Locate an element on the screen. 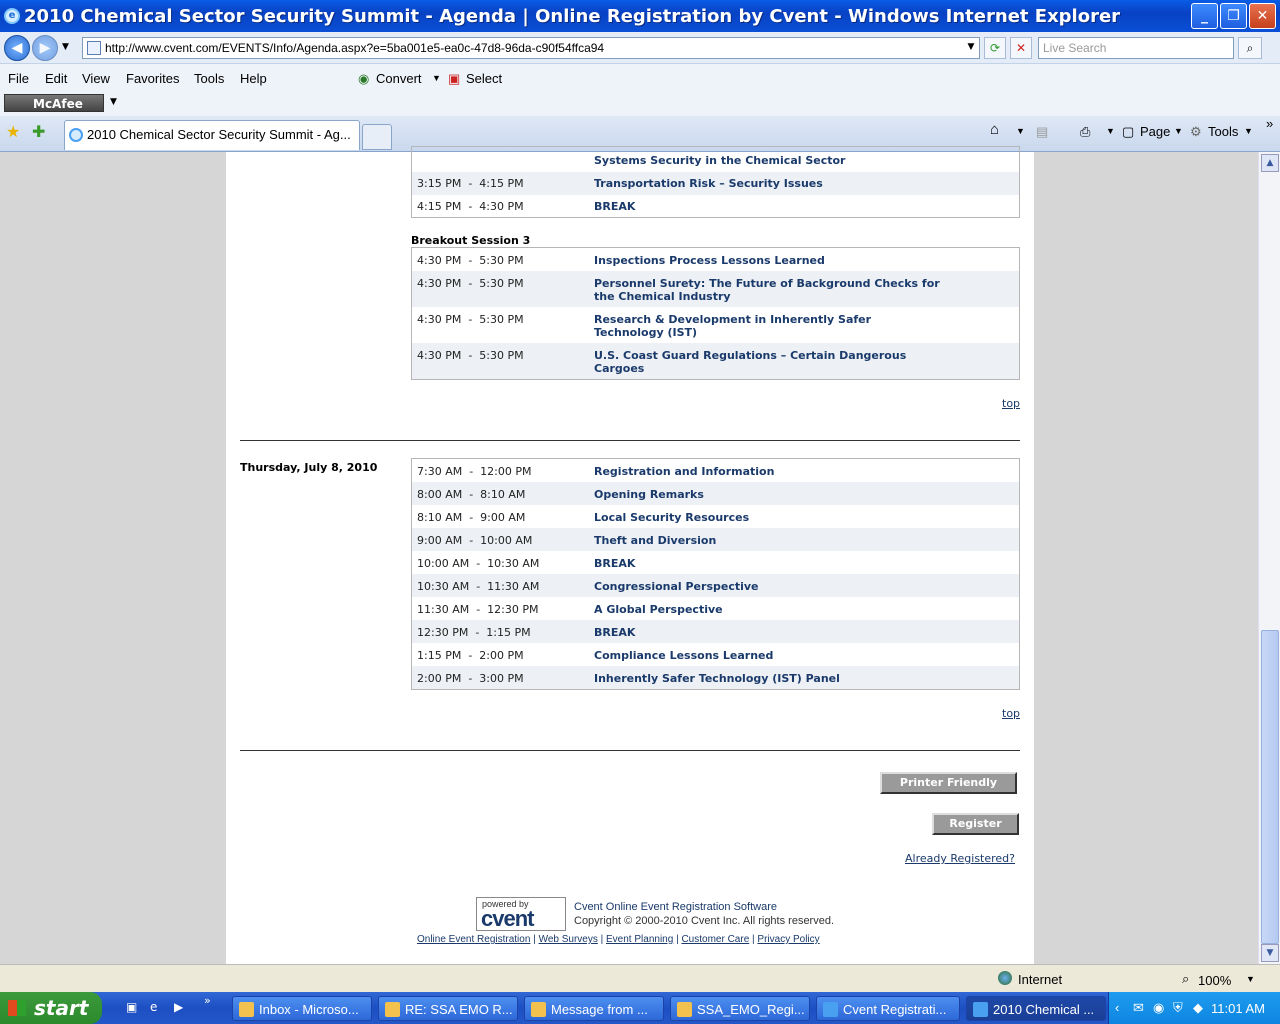  tray-expand-icon: ‹ is located at coordinates (1117, 1007).